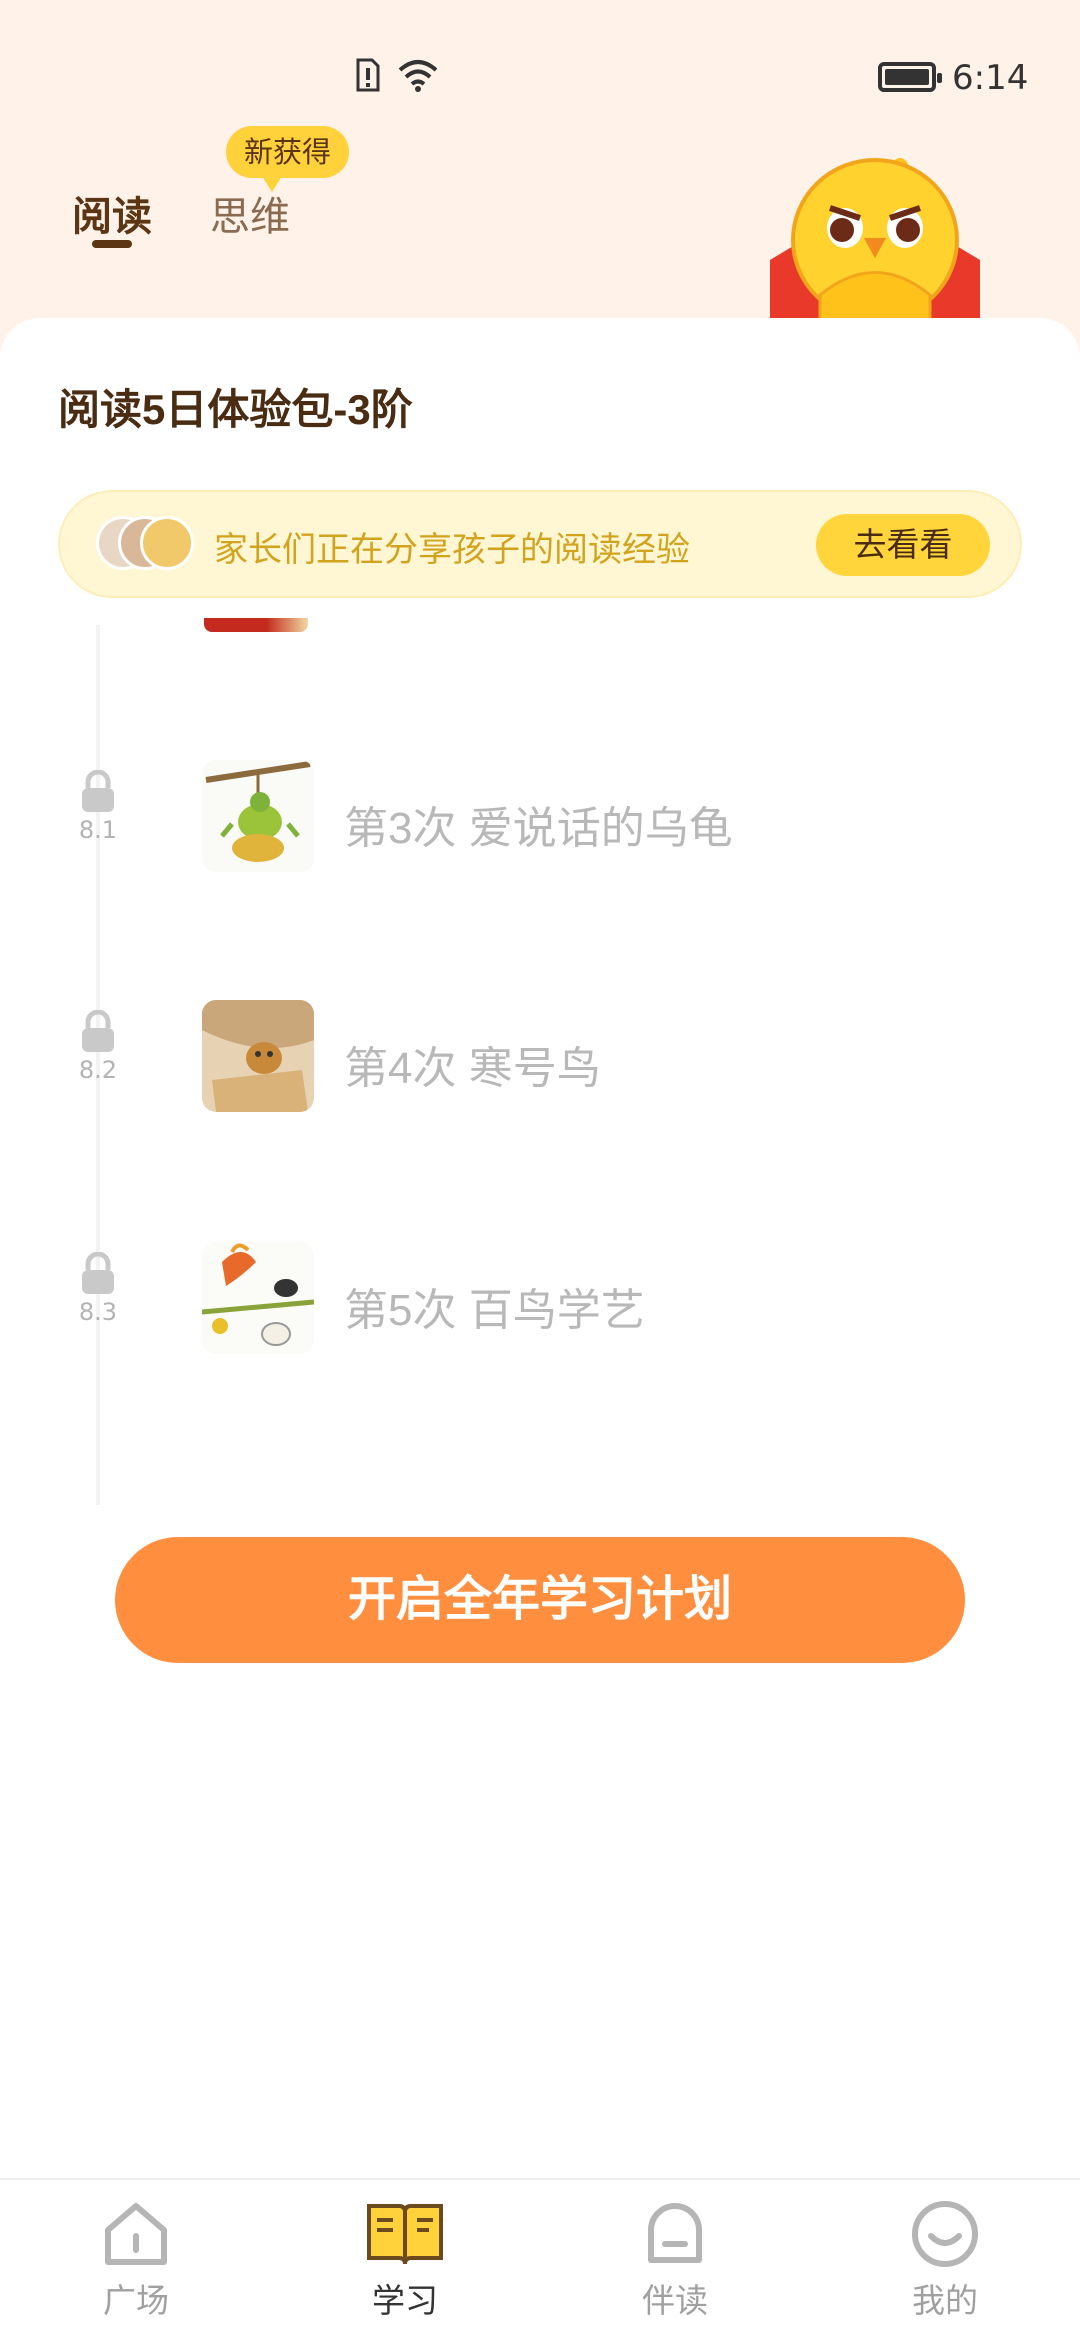 The height and width of the screenshot is (2340, 1080). I want to click on book-icon, so click(405, 2234).